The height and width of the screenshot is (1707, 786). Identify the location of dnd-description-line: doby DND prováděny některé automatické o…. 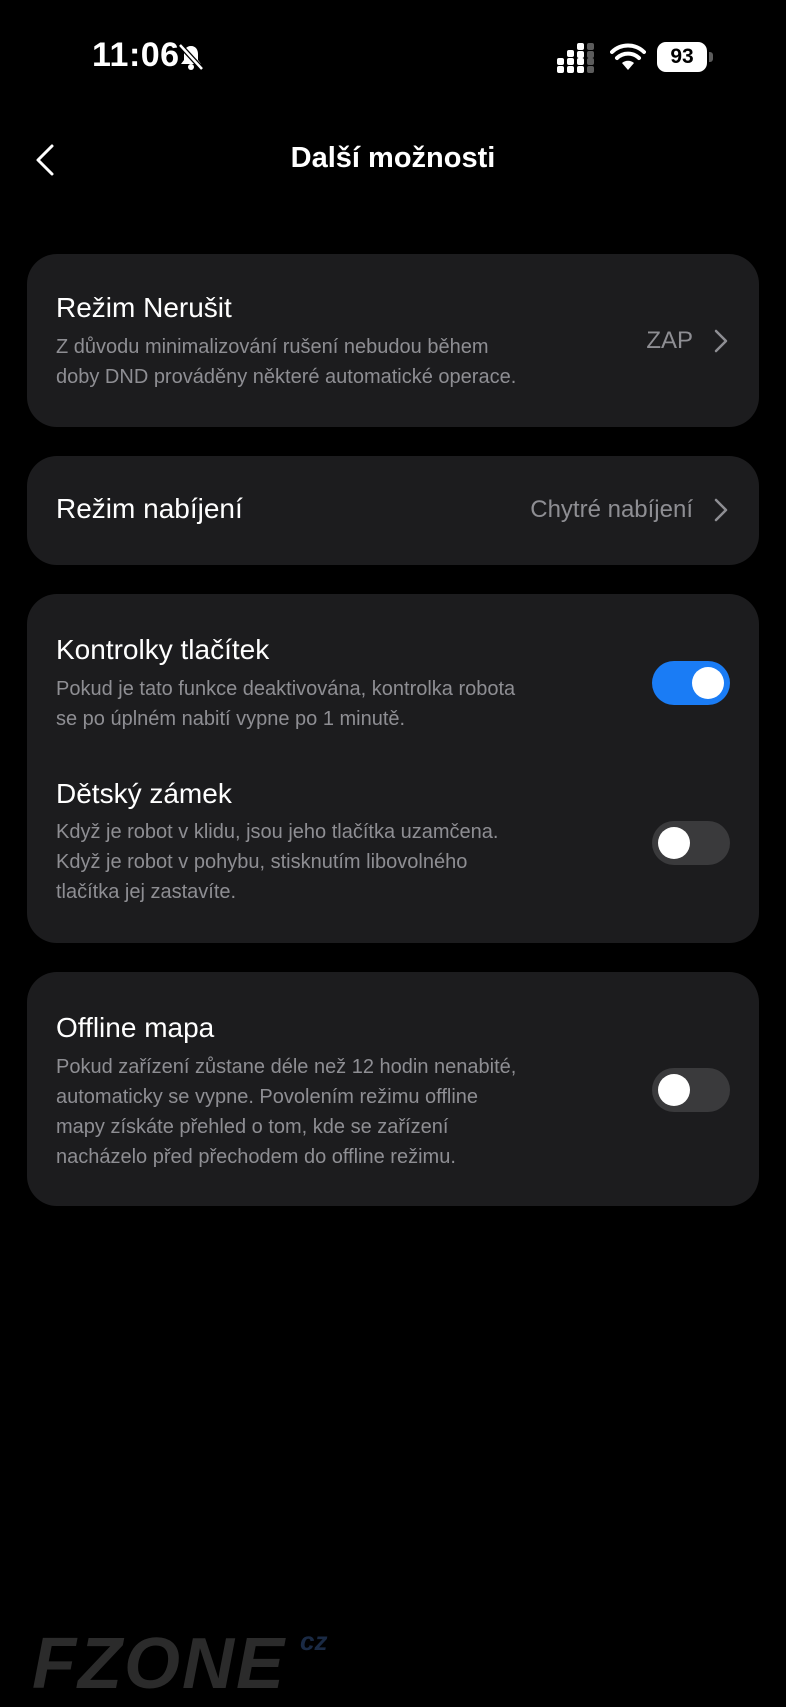
(286, 377).